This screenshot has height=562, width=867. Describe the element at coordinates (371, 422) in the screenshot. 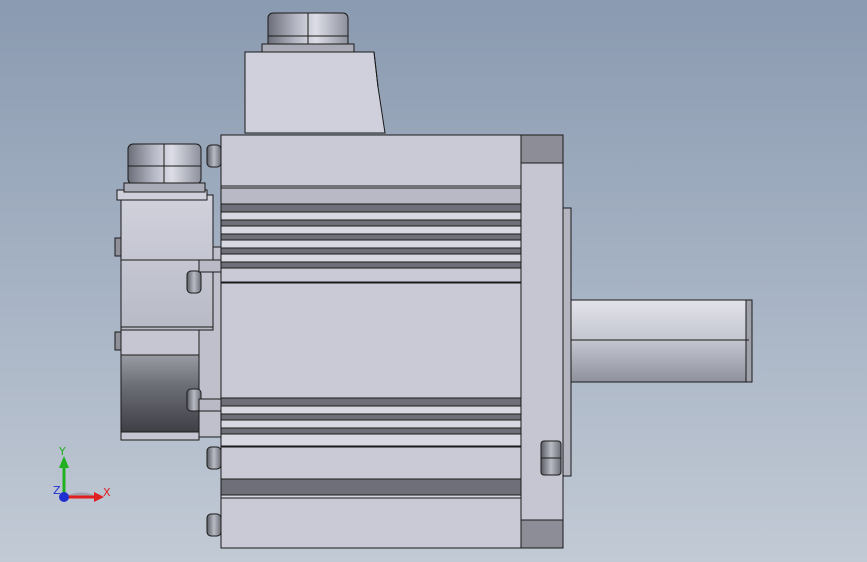

I see `cooling-fins-lower` at that location.